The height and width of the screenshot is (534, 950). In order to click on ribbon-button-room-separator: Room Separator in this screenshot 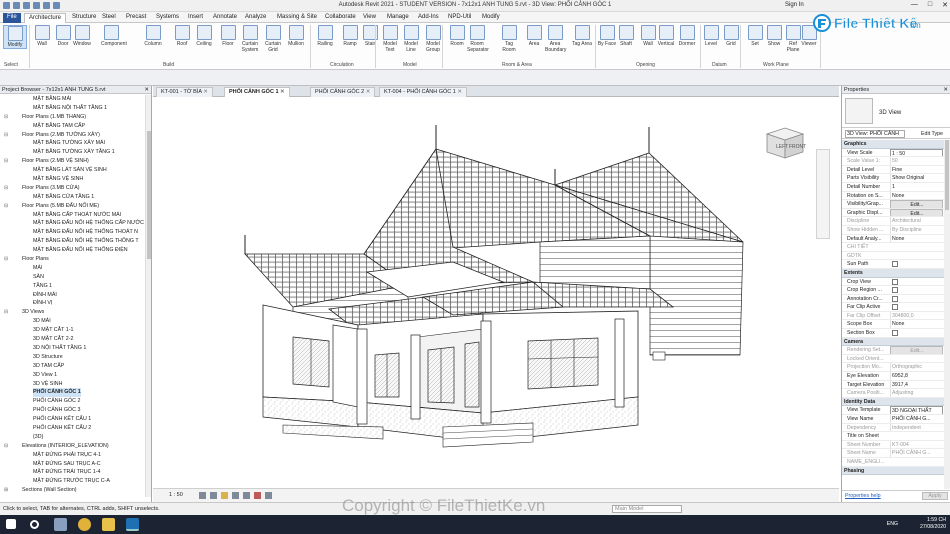, I will do `click(478, 39)`.